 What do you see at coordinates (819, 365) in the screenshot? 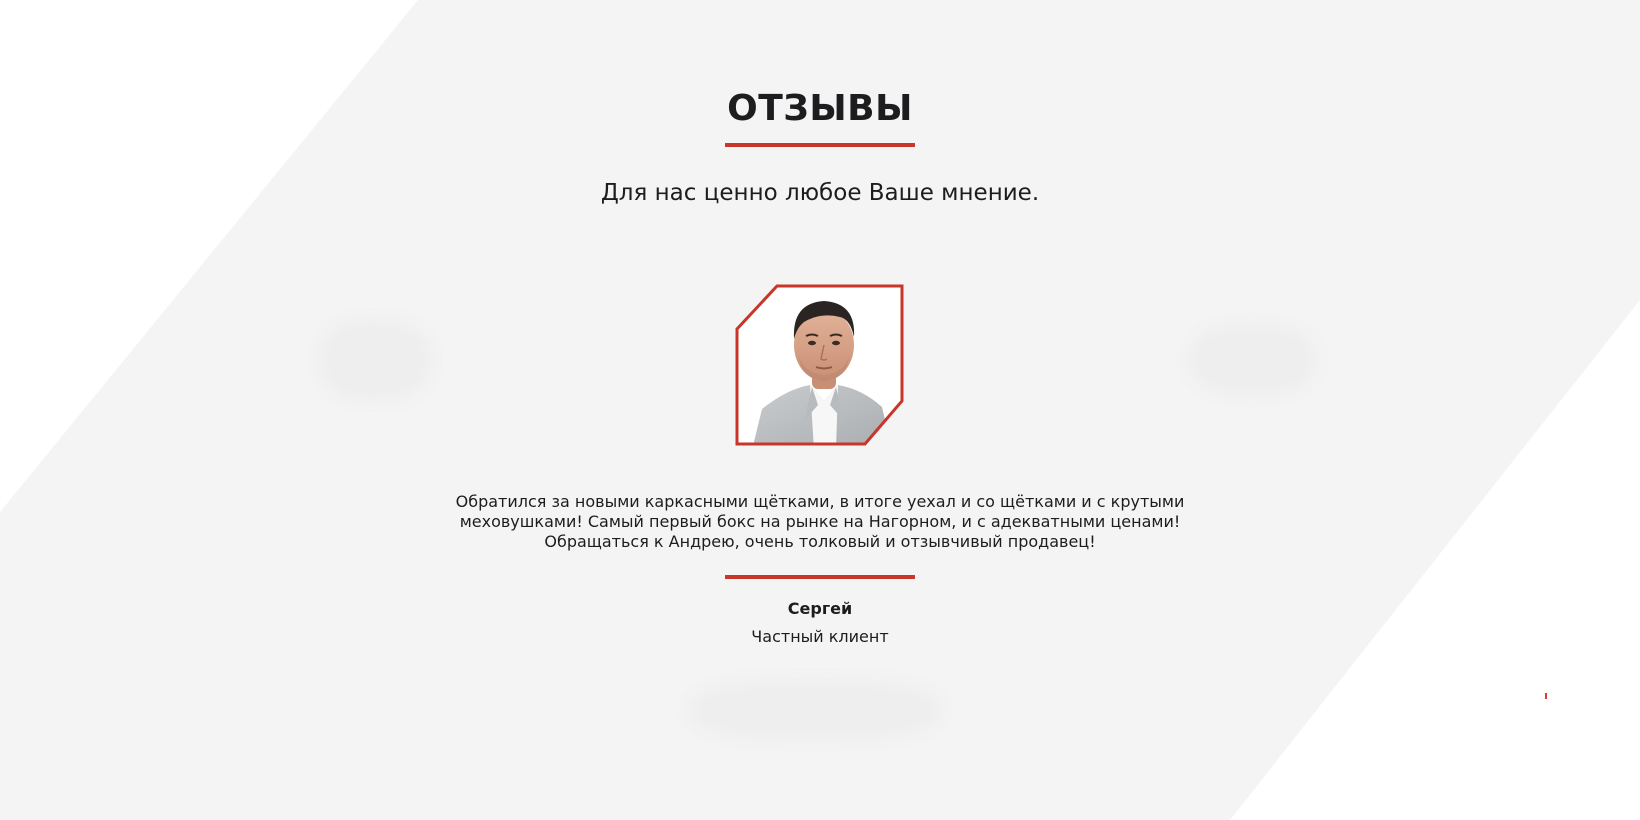
I see `reviewer-avatar` at bounding box center [819, 365].